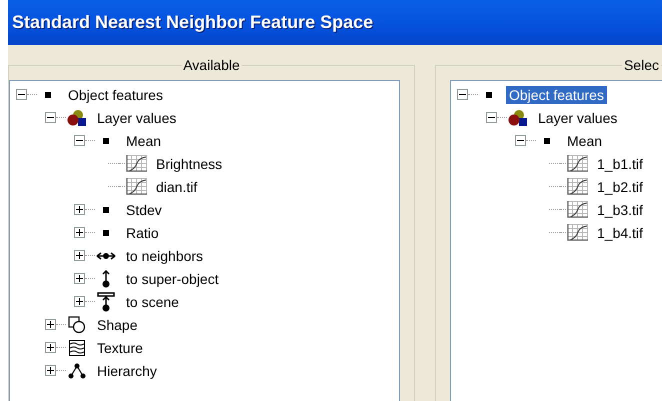 This screenshot has height=401, width=662. I want to click on hierarchy-icon, so click(77, 370).